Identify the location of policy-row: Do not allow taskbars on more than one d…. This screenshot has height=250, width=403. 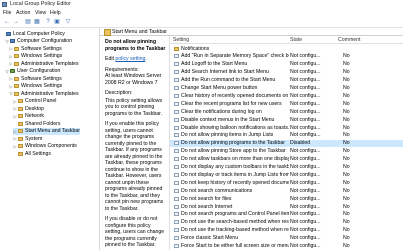
(286, 159).